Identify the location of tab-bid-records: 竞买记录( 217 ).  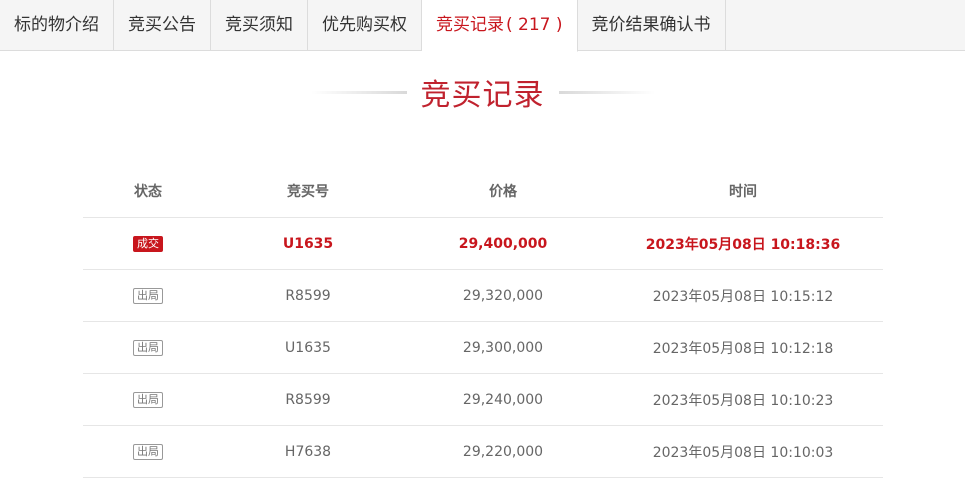
(500, 26).